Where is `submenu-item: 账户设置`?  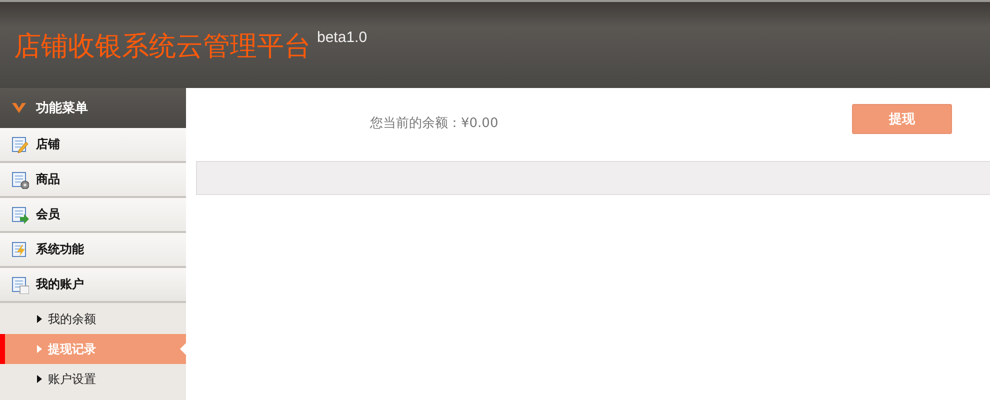 submenu-item: 账户设置 is located at coordinates (93, 379).